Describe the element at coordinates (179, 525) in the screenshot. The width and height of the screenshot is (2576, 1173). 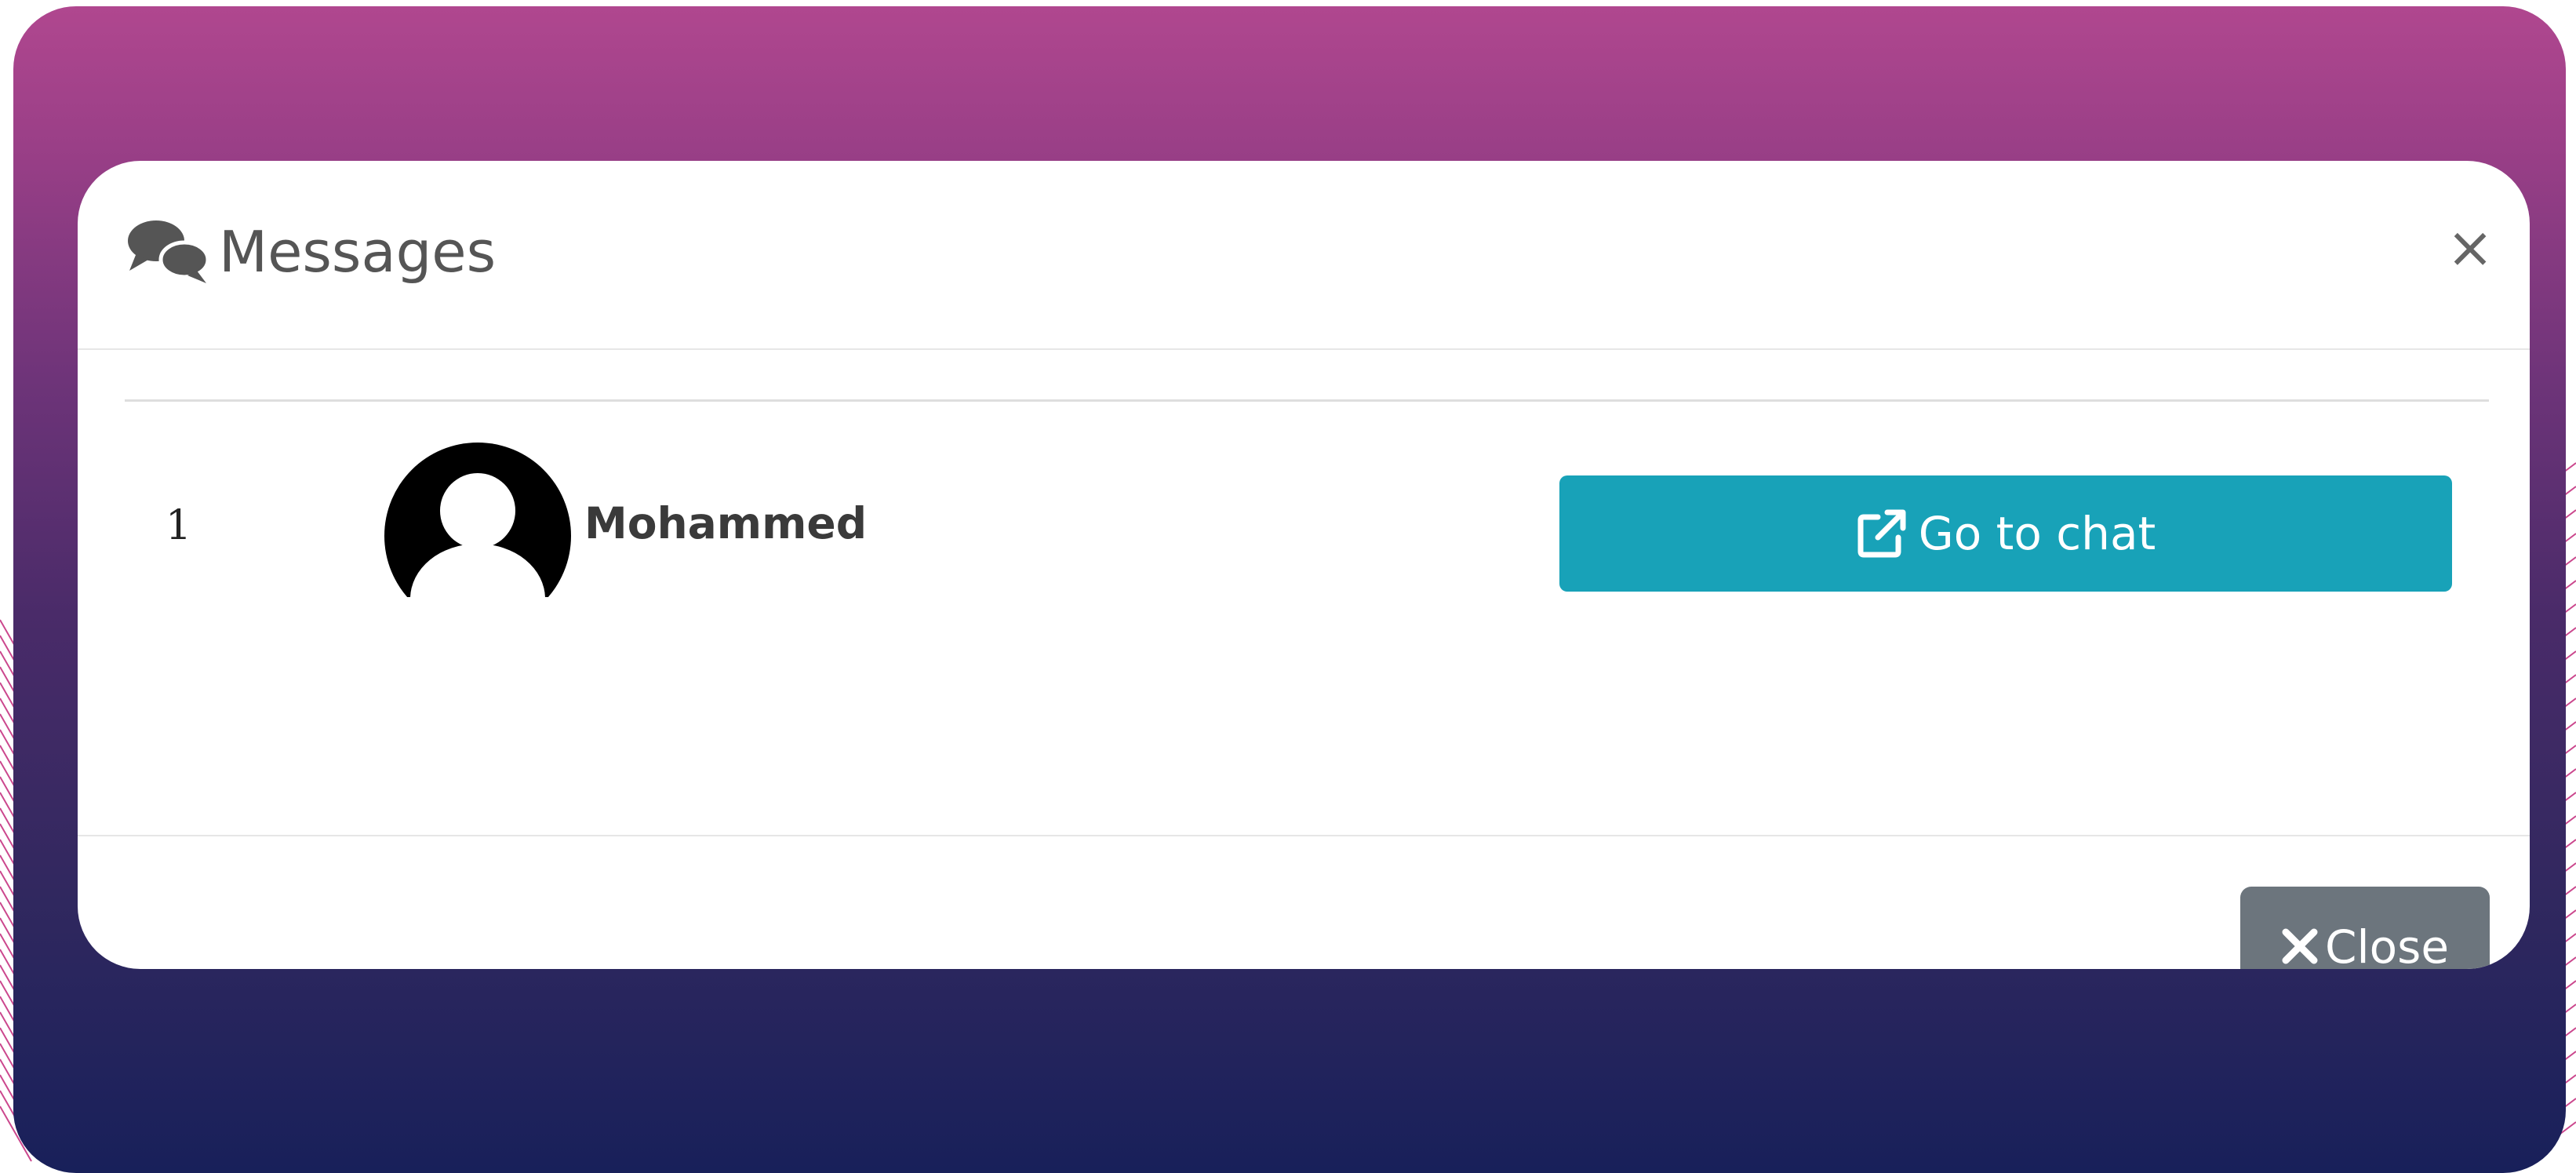
I see `row-index: 1` at that location.